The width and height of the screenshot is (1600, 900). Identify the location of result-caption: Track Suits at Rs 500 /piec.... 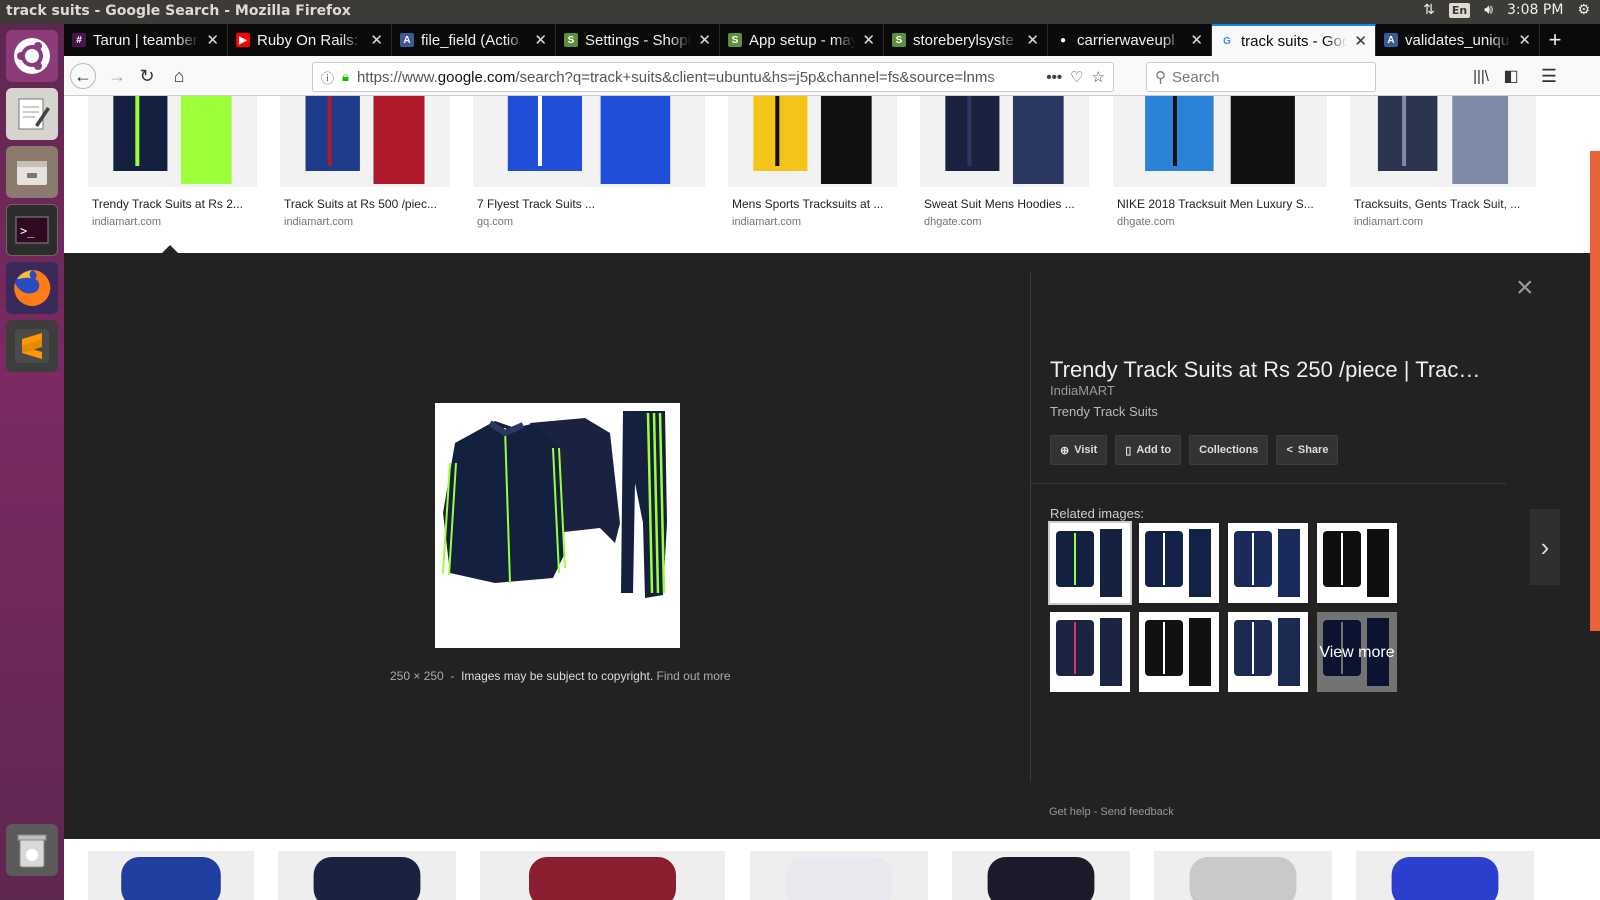
(365, 204).